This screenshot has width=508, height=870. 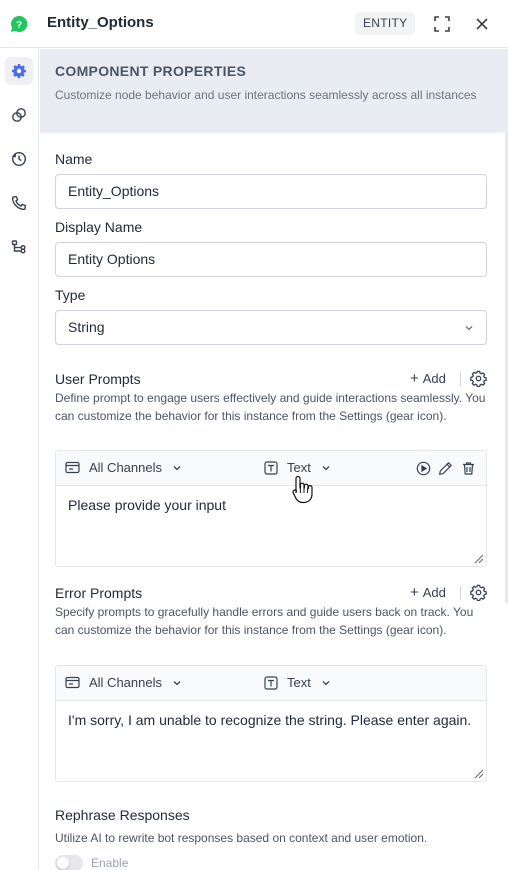 I want to click on name-label: Name, so click(x=74, y=159).